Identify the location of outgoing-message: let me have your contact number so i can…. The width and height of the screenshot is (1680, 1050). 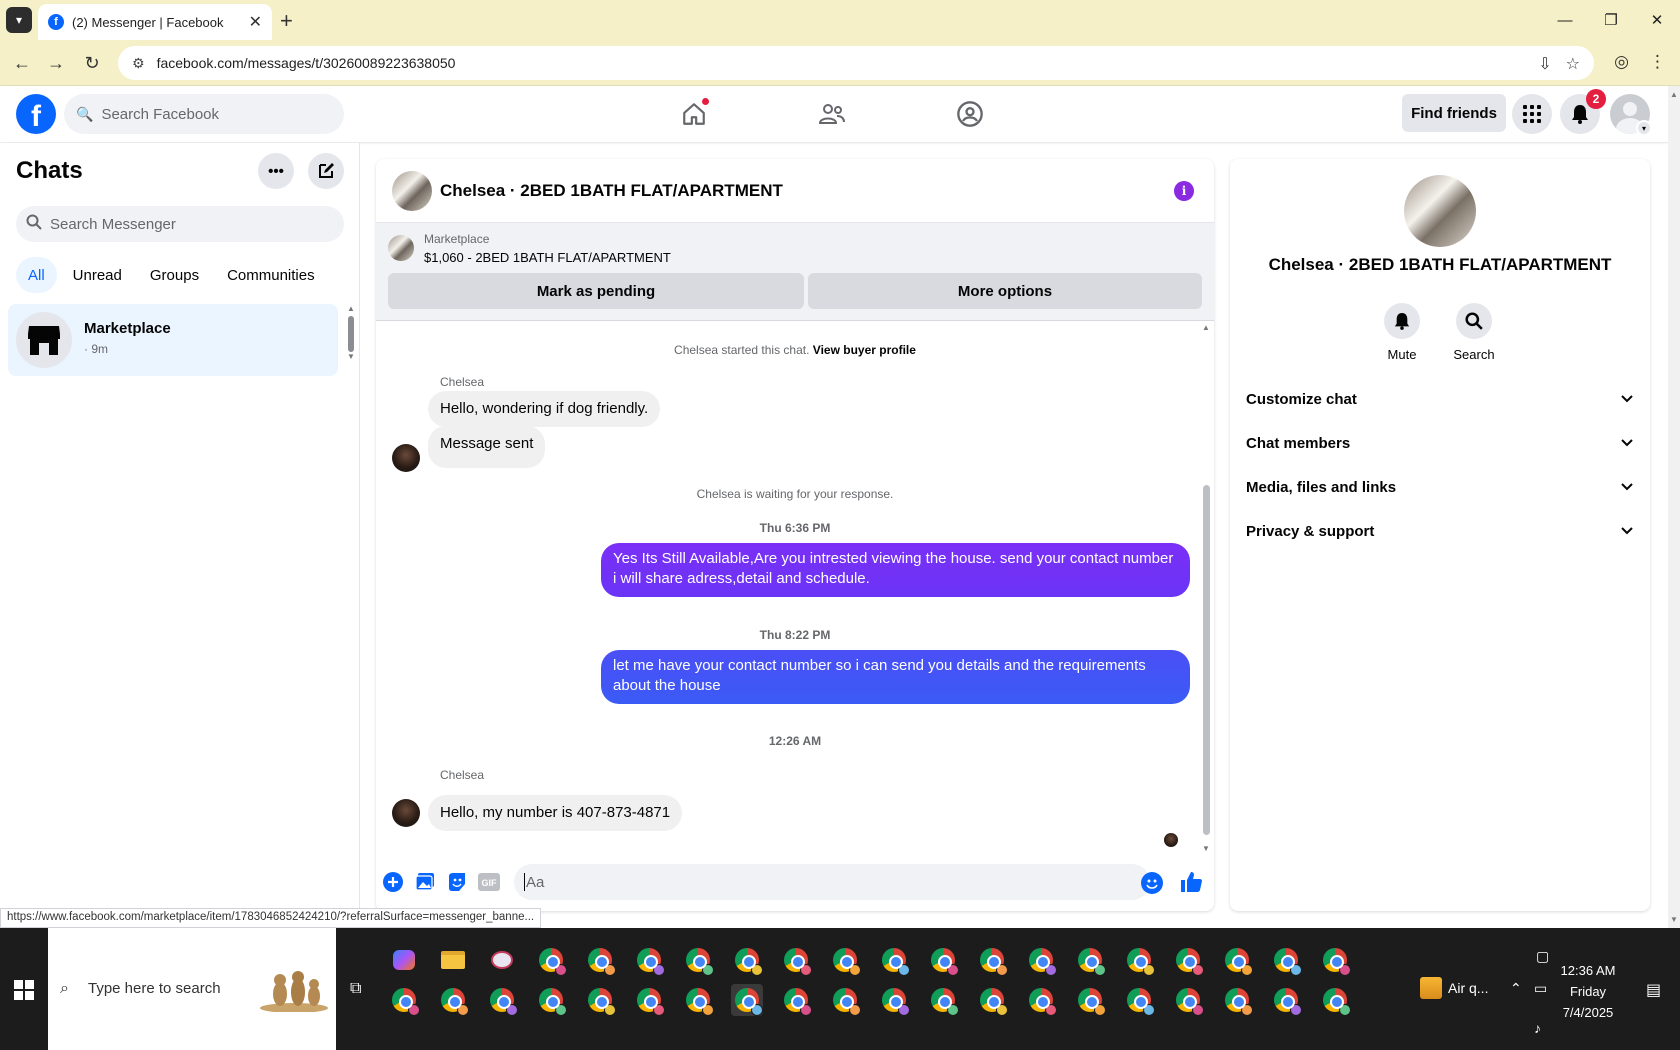
(895, 677).